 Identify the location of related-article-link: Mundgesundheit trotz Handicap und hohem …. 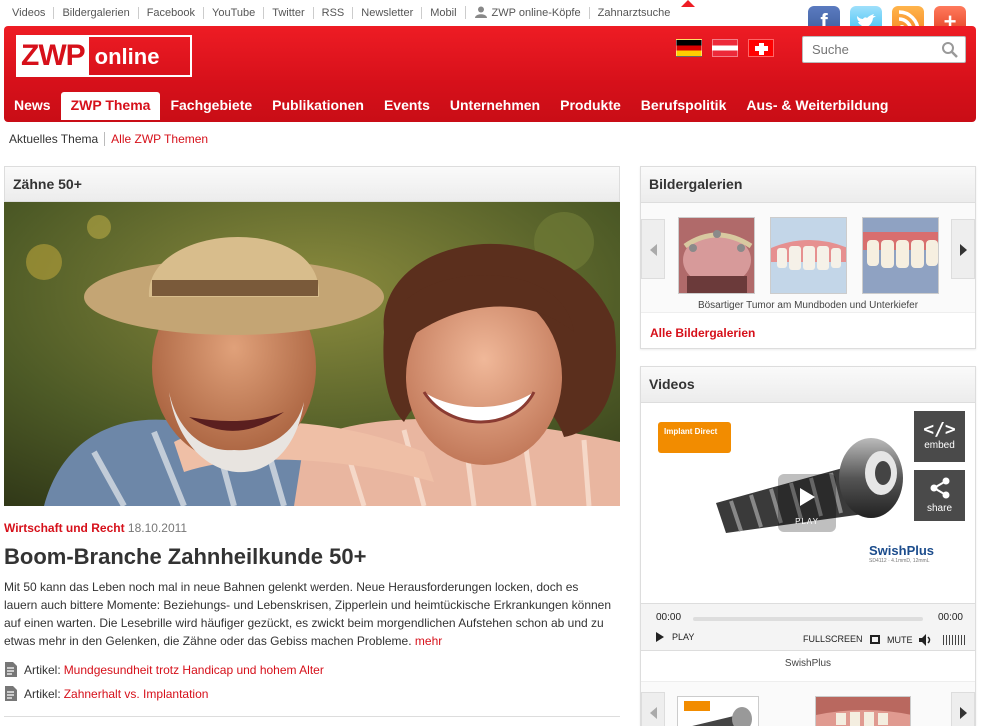
(194, 670).